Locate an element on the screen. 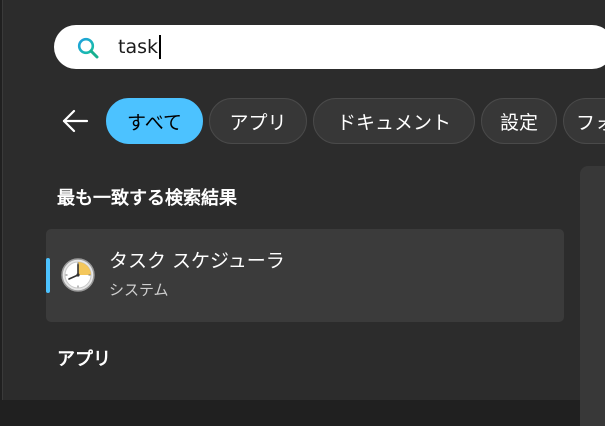  result-app-name: タスク スケジューラ is located at coordinates (197, 261).